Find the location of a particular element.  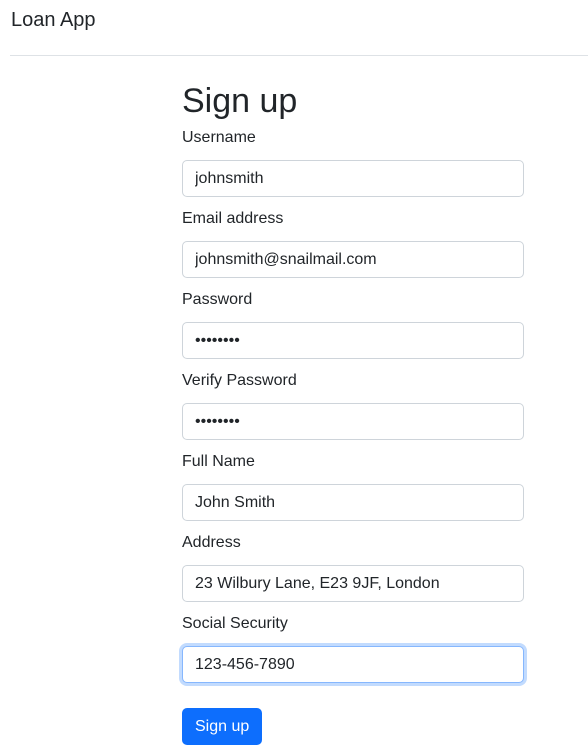

full-name-label: Full Name is located at coordinates (218, 461).